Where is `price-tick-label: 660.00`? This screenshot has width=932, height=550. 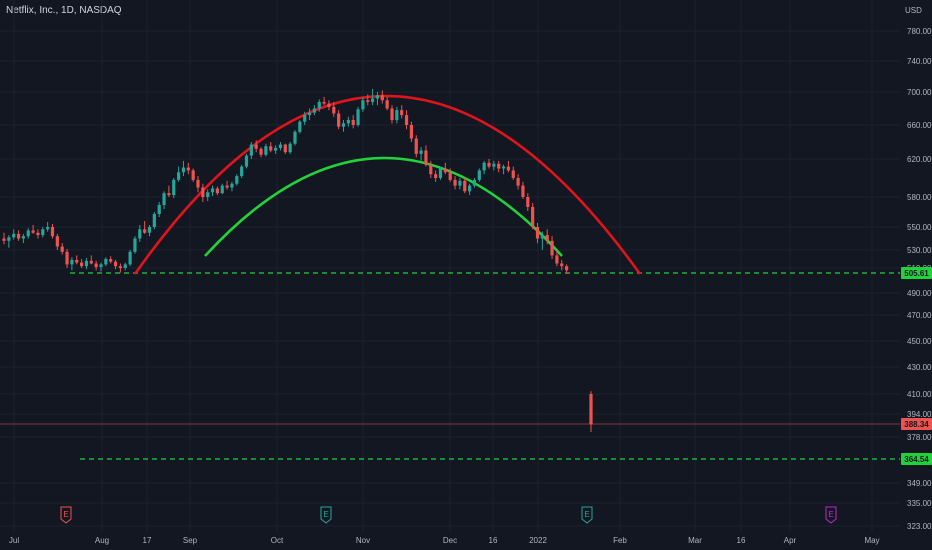
price-tick-label: 660.00 is located at coordinates (919, 125).